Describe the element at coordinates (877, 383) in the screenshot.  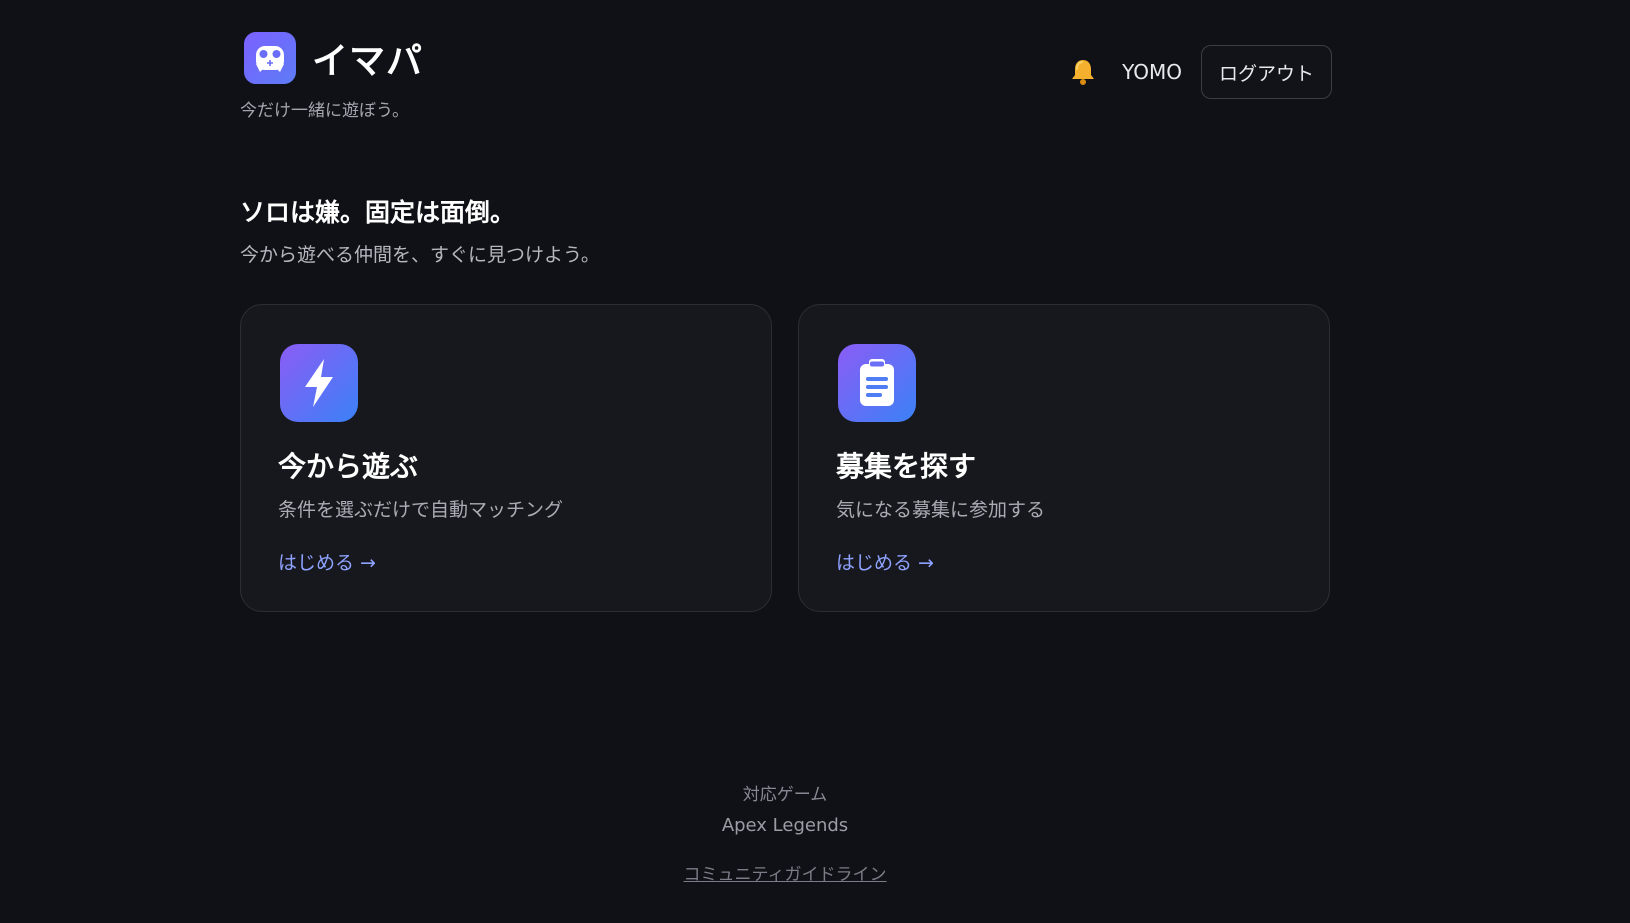
I see `clipboard-icon` at that location.